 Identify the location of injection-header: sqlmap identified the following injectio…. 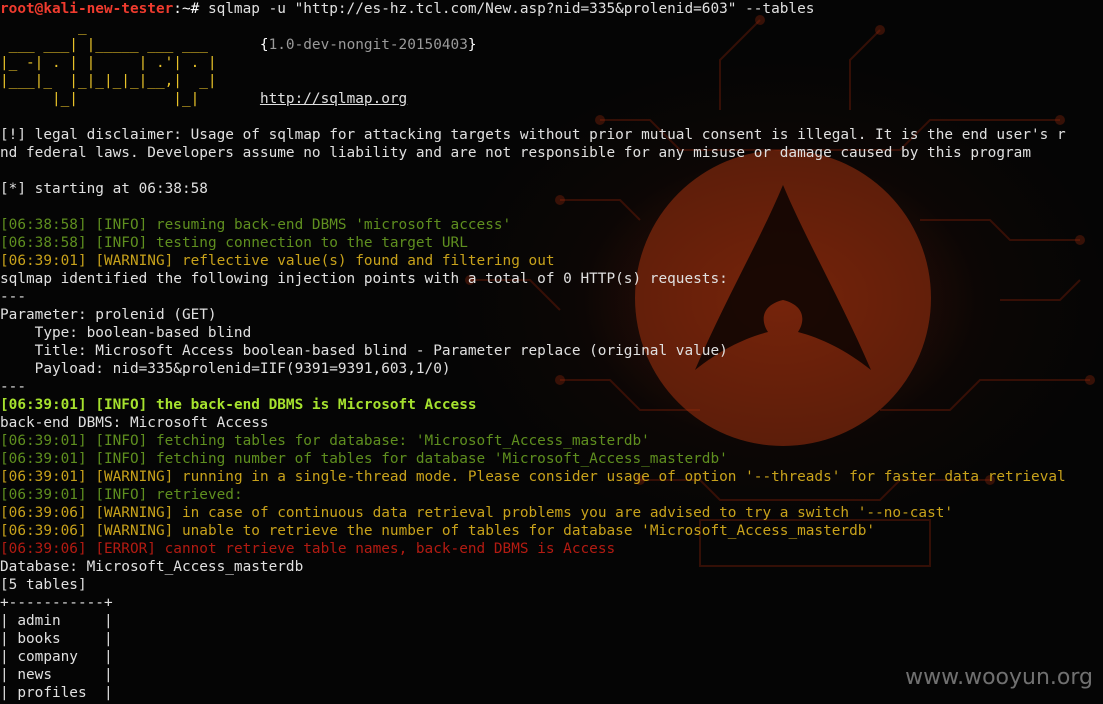
(364, 279).